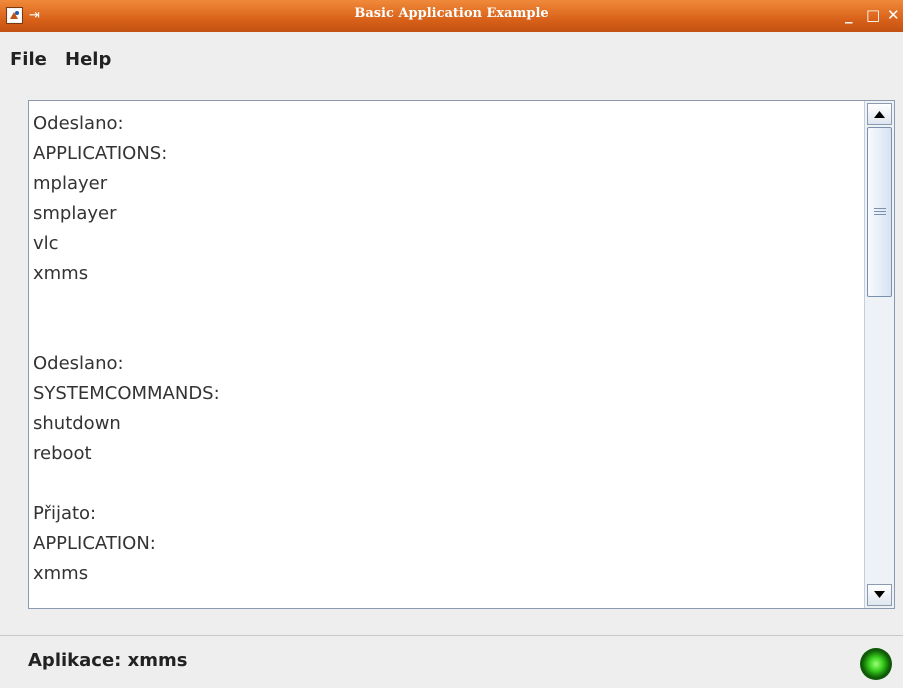  I want to click on arrow-up-icon, so click(879, 114).